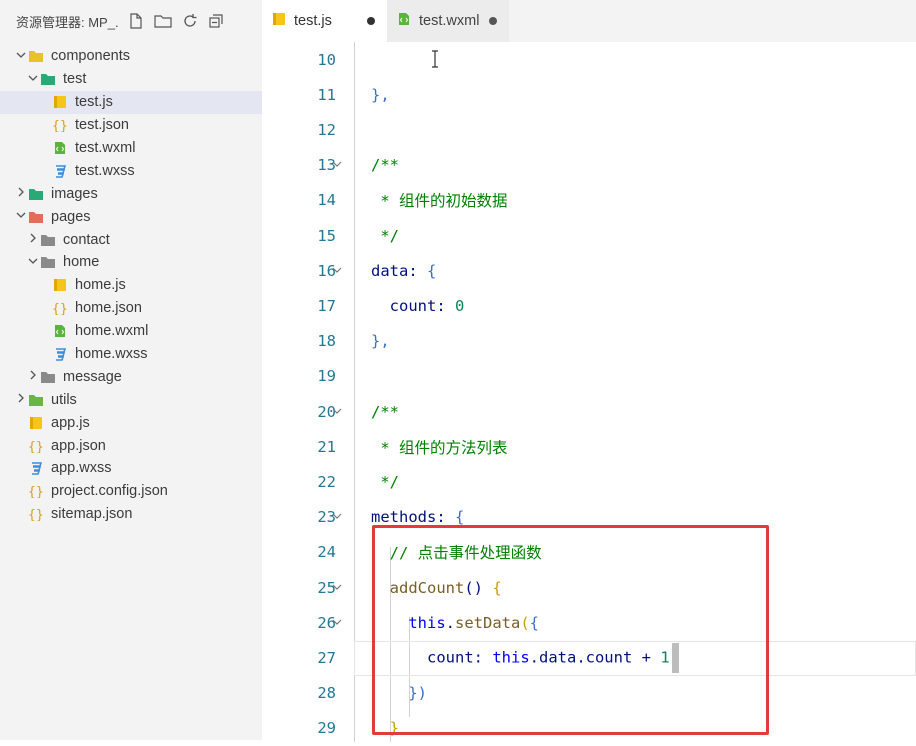 The height and width of the screenshot is (746, 916). What do you see at coordinates (448, 21) in the screenshot?
I see `tab-test-wxml: test.wxml` at bounding box center [448, 21].